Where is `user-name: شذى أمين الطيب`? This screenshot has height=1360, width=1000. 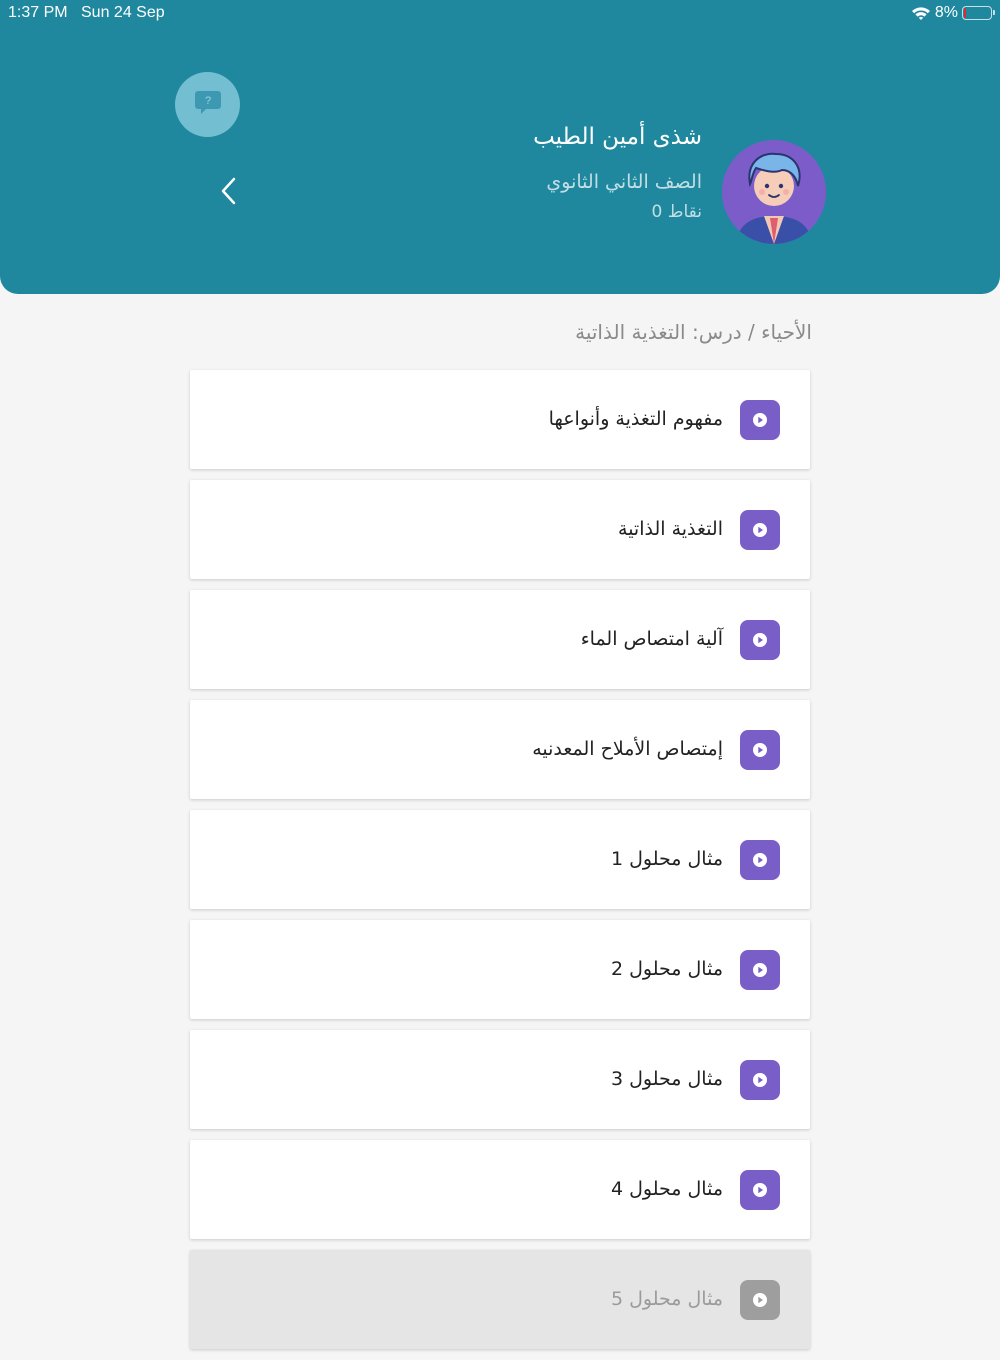
user-name: شذى أمين الطيب is located at coordinates (617, 137).